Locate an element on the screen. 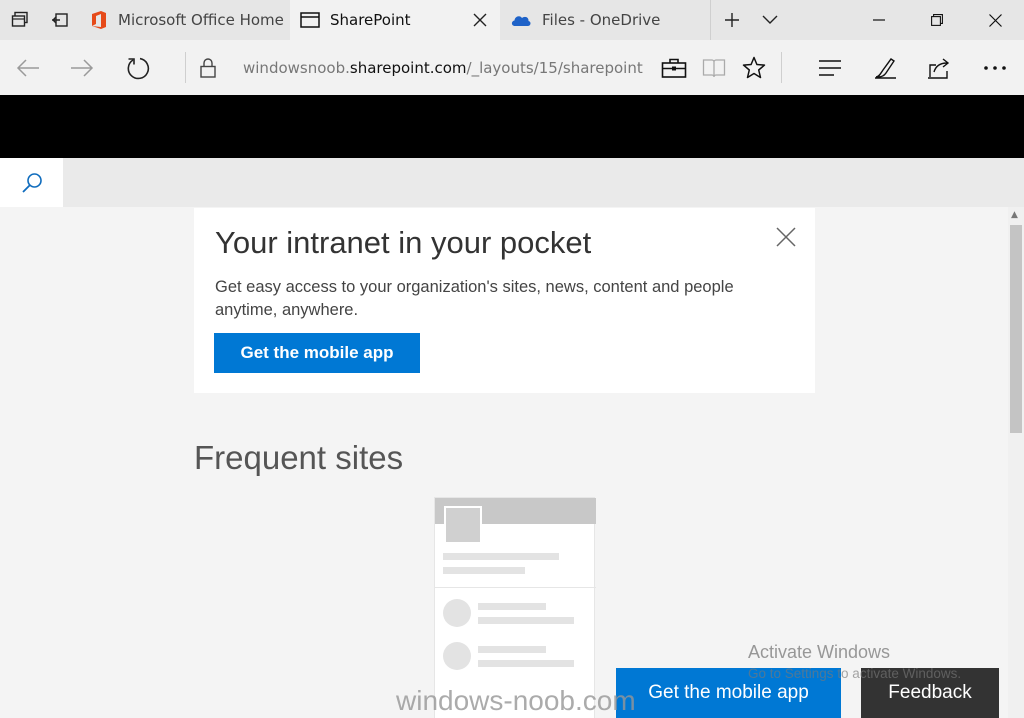 The image size is (1024, 718). search-icon is located at coordinates (31, 182).